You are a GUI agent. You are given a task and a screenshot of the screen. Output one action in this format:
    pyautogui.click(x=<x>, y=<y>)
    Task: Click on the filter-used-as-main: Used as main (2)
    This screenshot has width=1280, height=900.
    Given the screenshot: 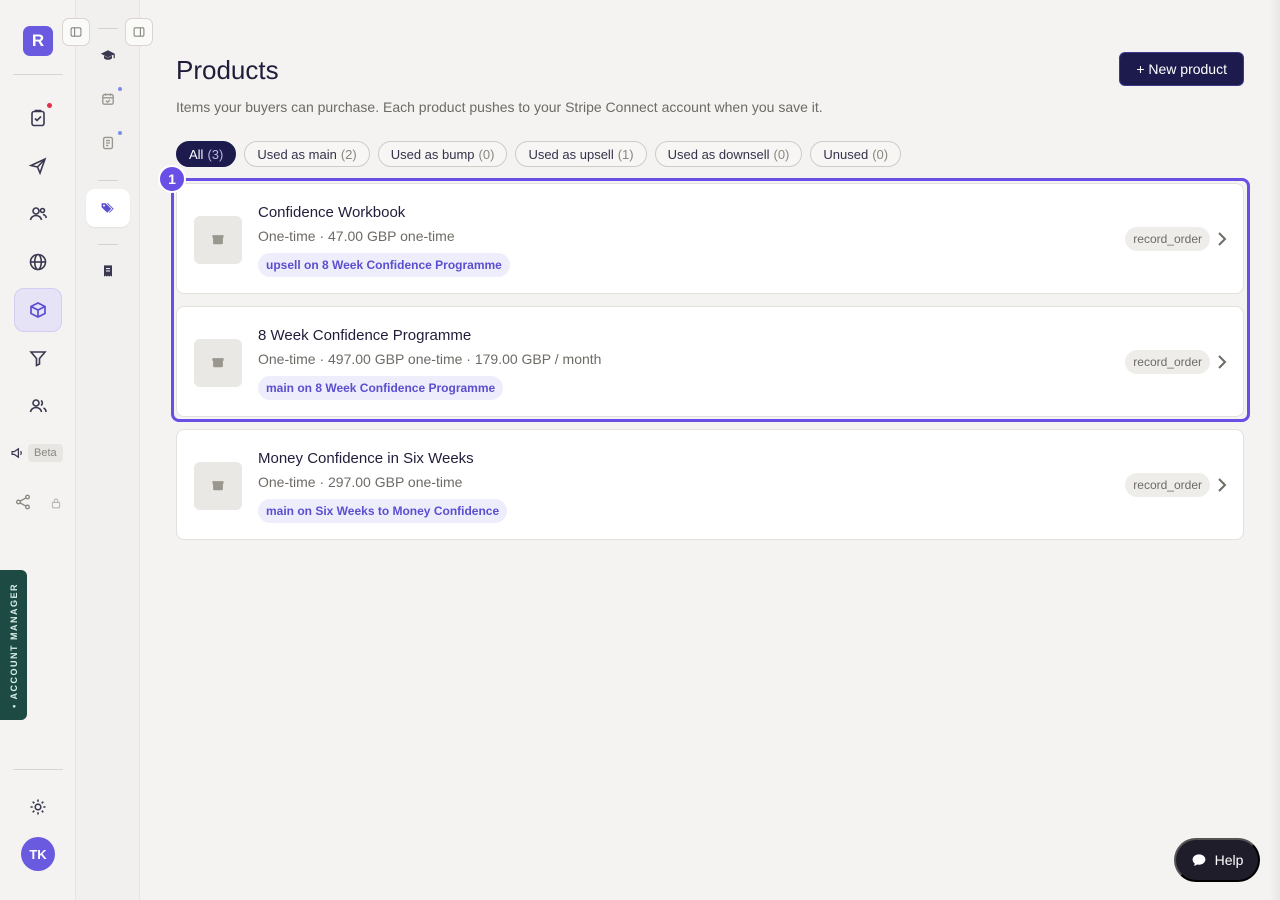 What is the action you would take?
    pyautogui.click(x=307, y=154)
    